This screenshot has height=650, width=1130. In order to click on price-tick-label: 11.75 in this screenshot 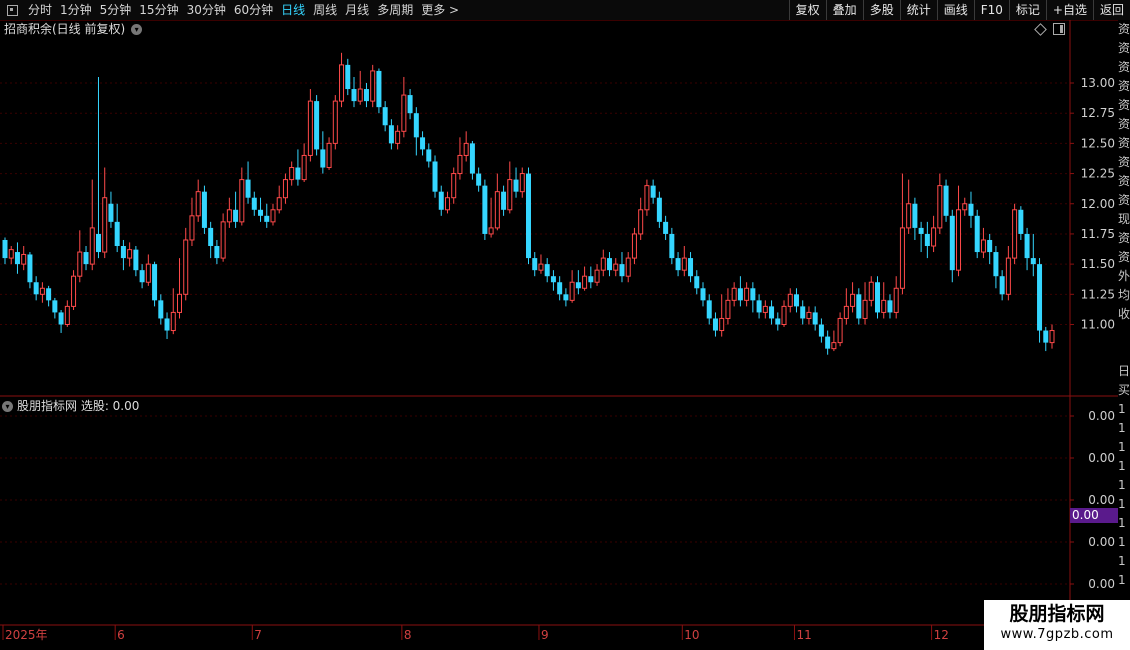, I will do `click(1098, 234)`.